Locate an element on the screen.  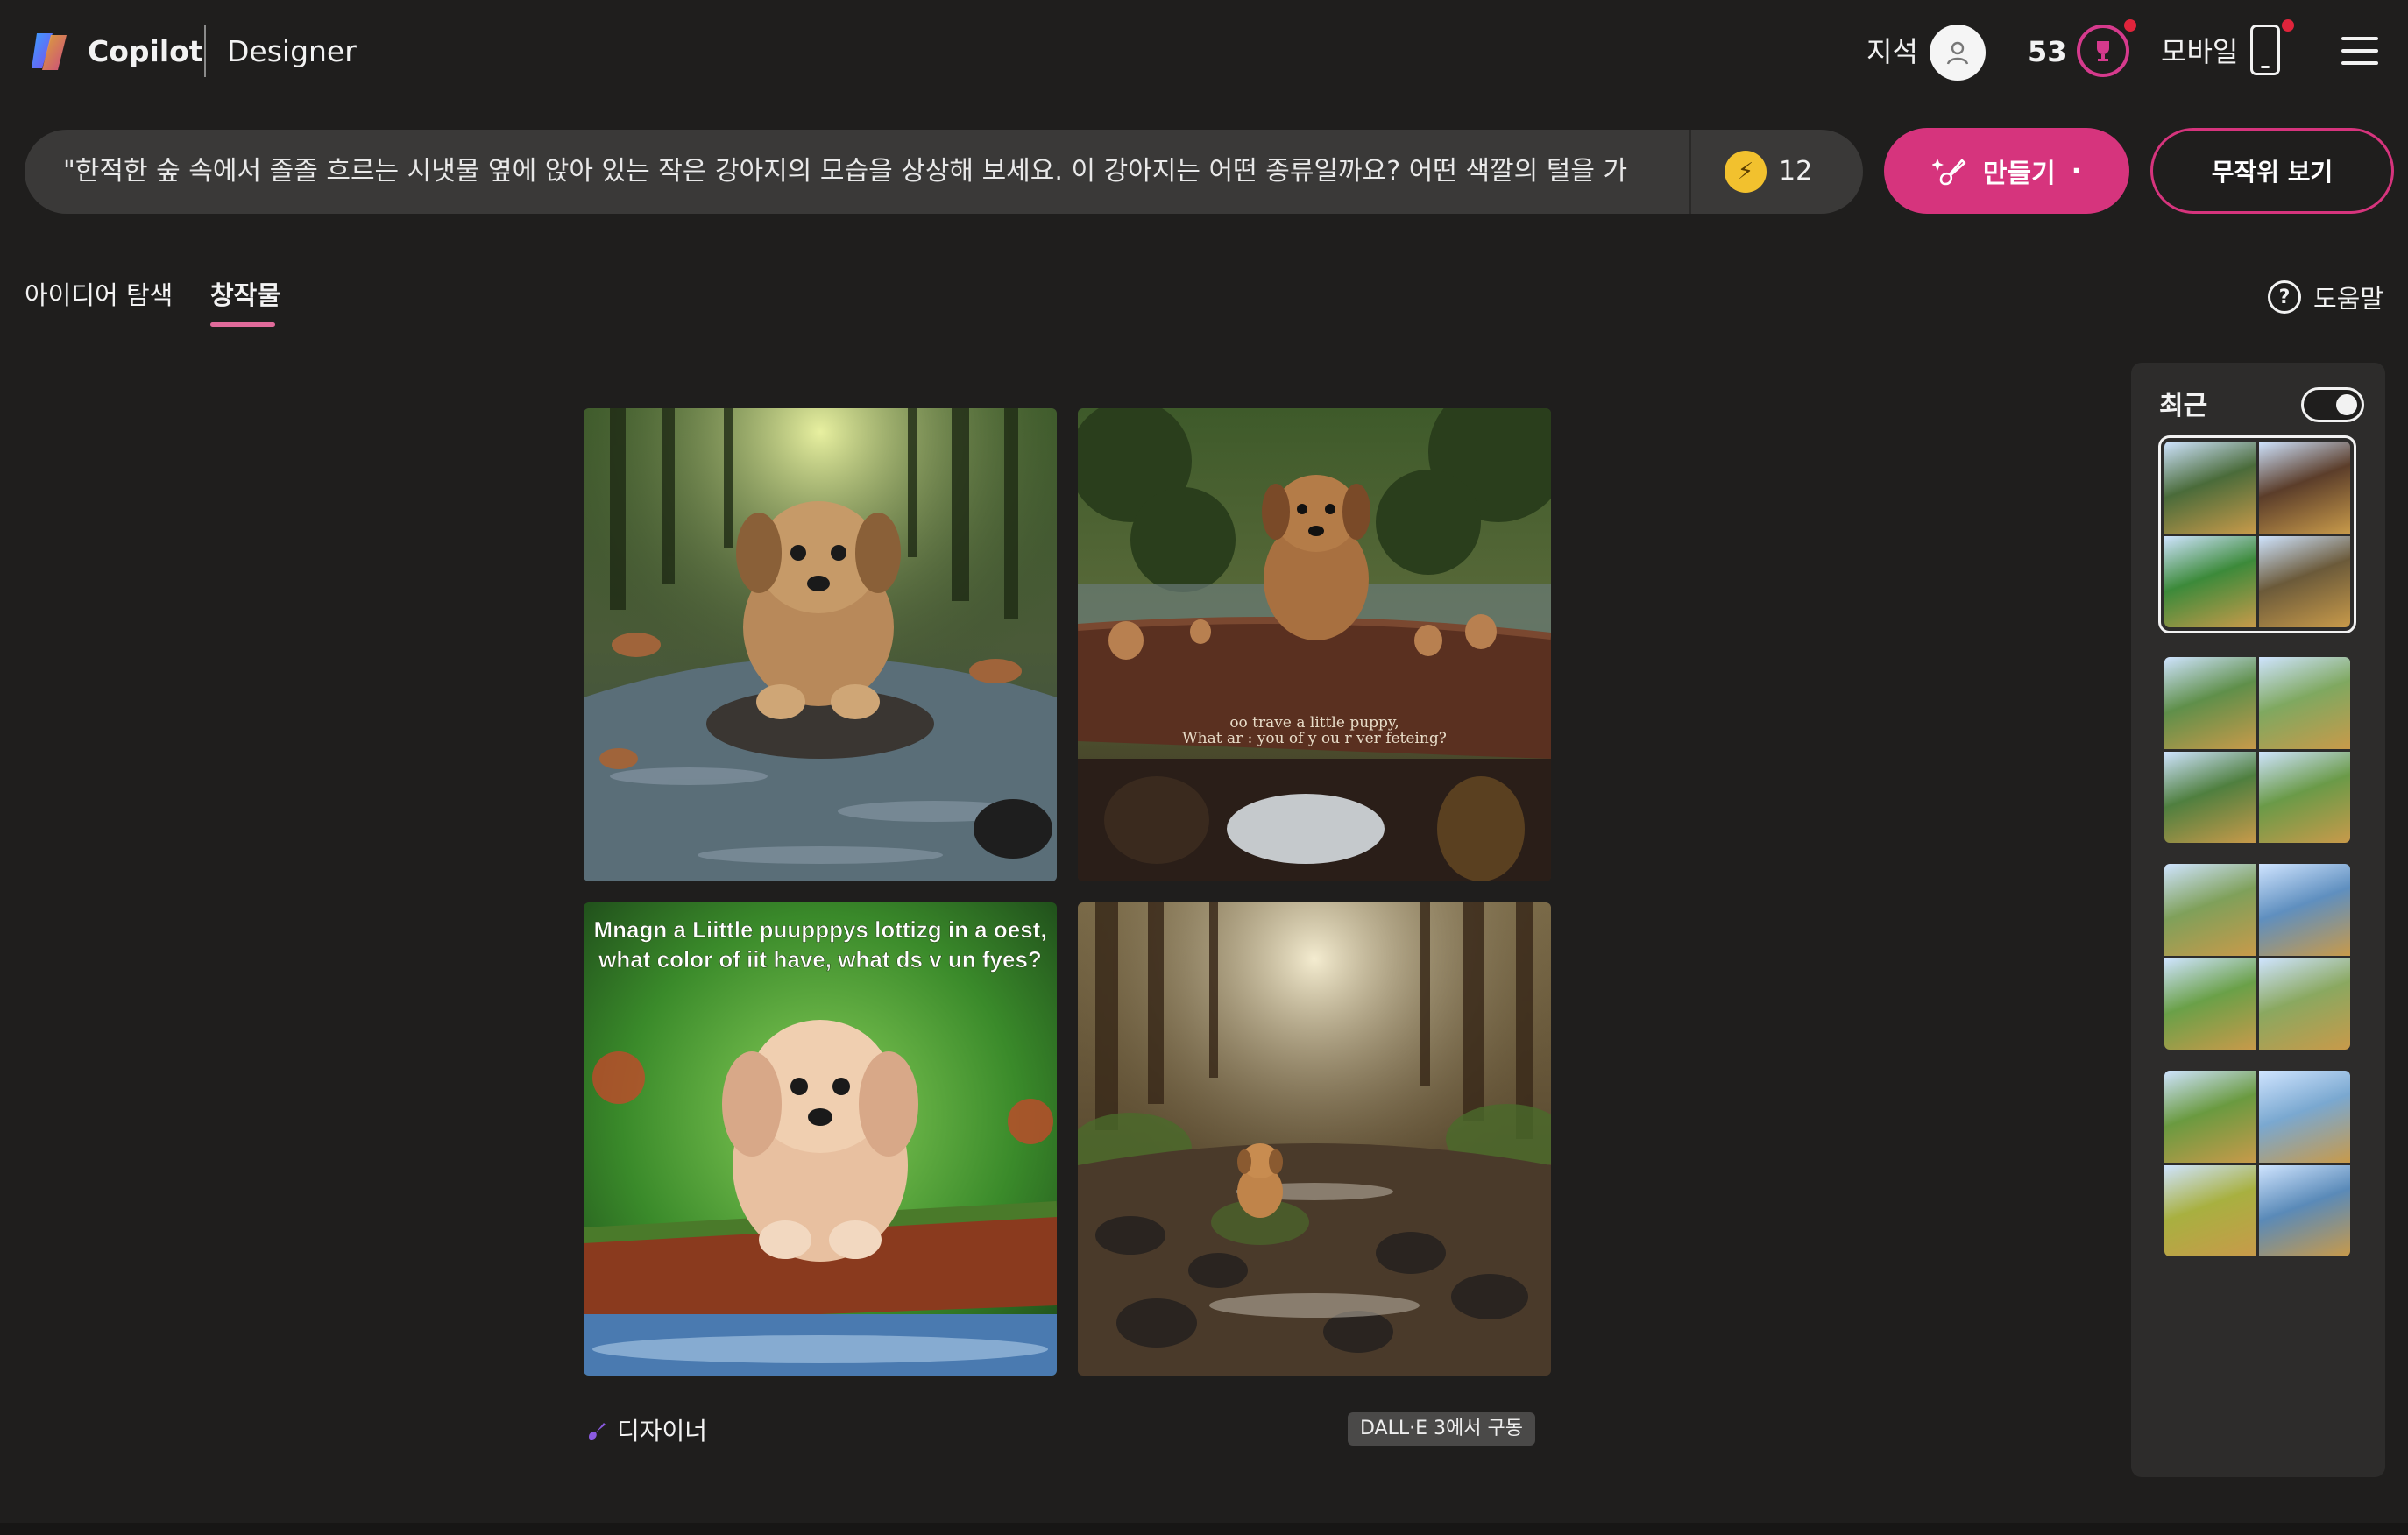
top-bar: Copilot Designer 지석 53 모바일 is located at coordinates (1204, 52).